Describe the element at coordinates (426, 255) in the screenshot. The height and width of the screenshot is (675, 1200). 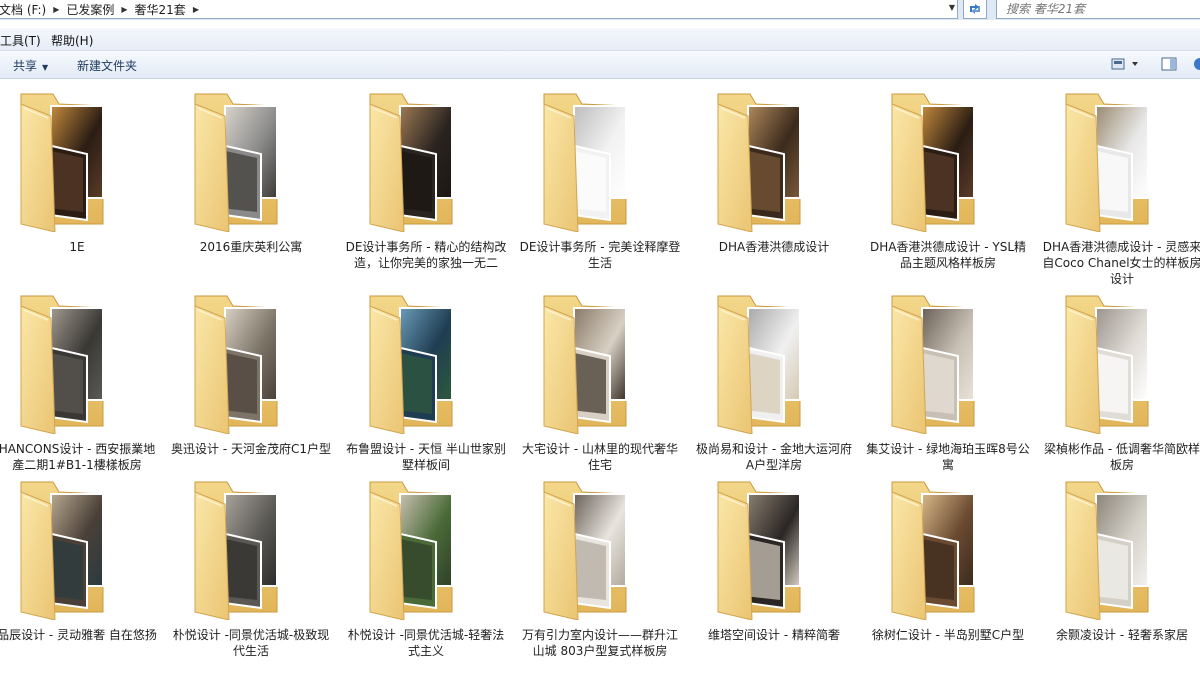
I see `folder-name: DE设计事务所 - 精心的结构改造，让你完美的家独一无二` at that location.